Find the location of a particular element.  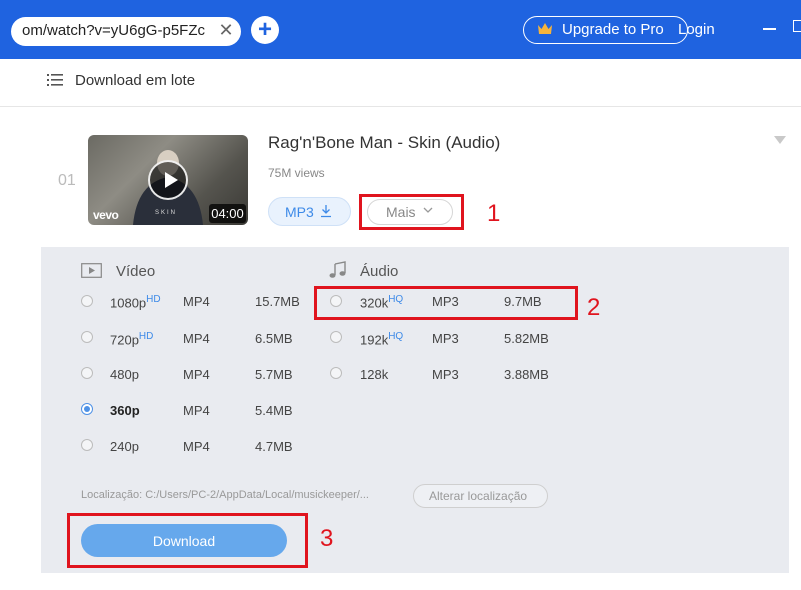

url-text: om/watch?v=yU6gG-p5FZc is located at coordinates (117, 30).